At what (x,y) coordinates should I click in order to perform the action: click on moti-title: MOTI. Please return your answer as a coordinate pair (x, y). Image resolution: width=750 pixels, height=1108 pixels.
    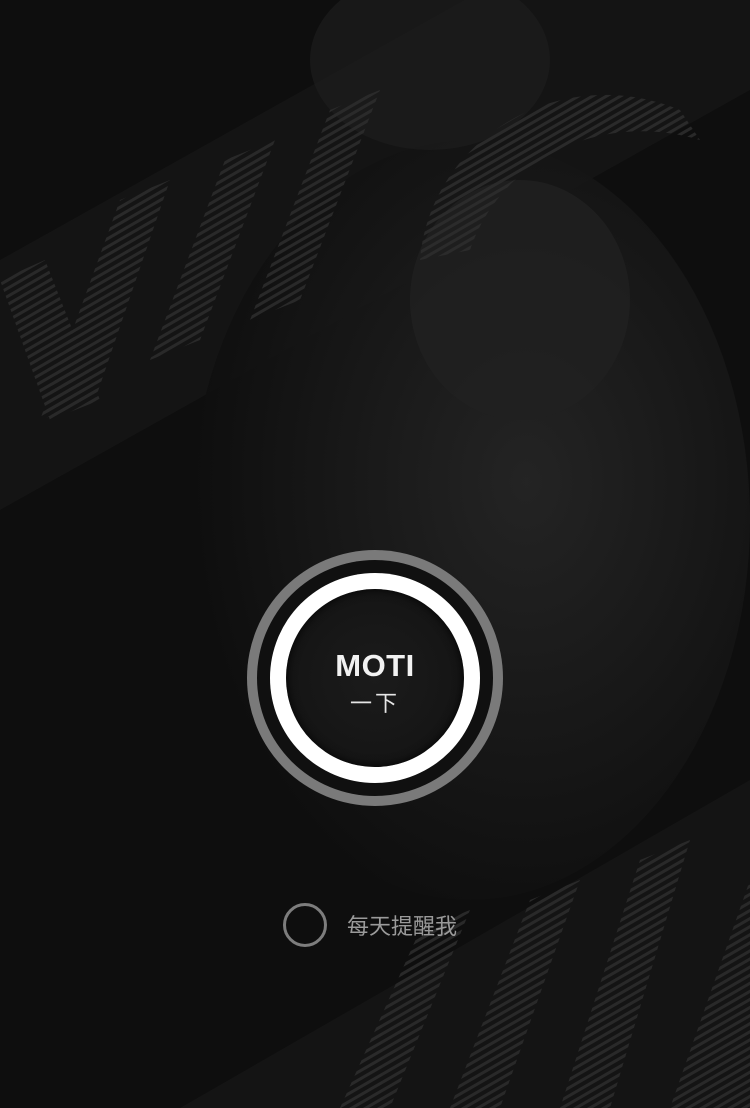
    Looking at the image, I should click on (375, 665).